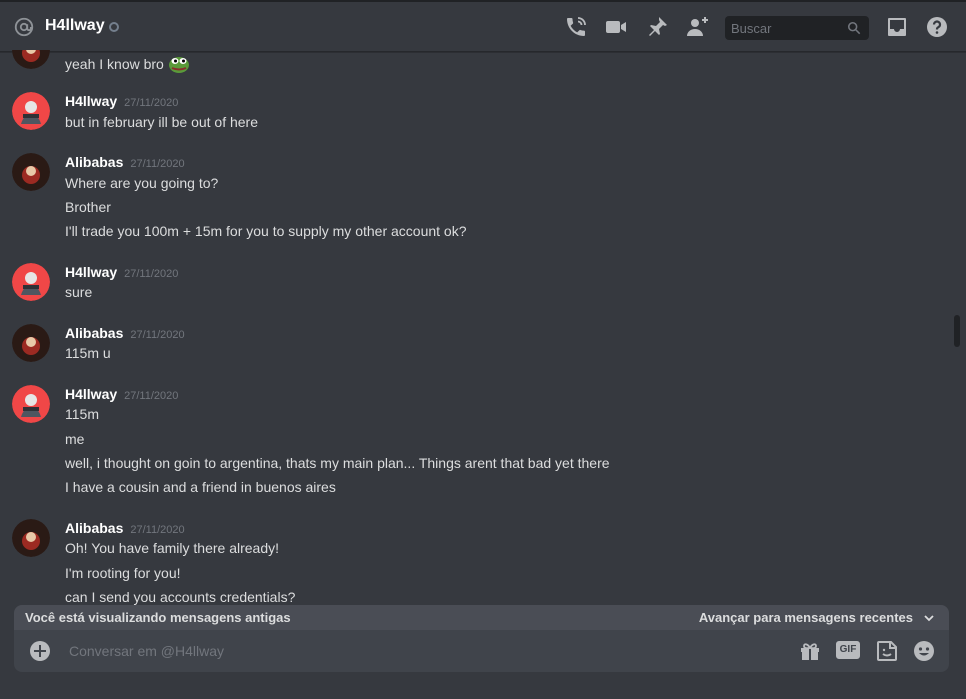  What do you see at coordinates (957, 331) in the screenshot?
I see `scrollbar-thumb` at bounding box center [957, 331].